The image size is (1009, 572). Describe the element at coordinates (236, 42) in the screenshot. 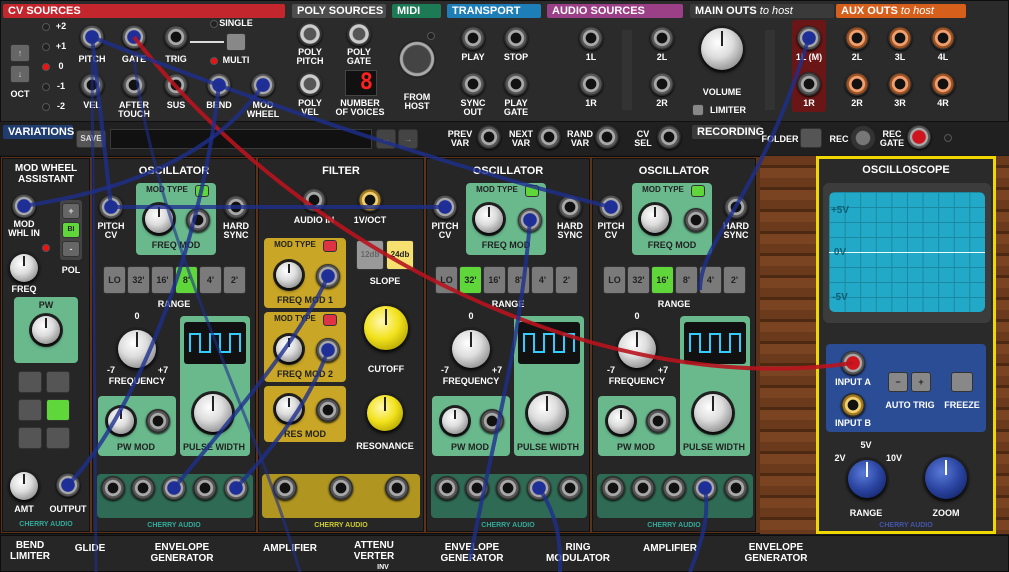

I see `single-multi-button` at that location.